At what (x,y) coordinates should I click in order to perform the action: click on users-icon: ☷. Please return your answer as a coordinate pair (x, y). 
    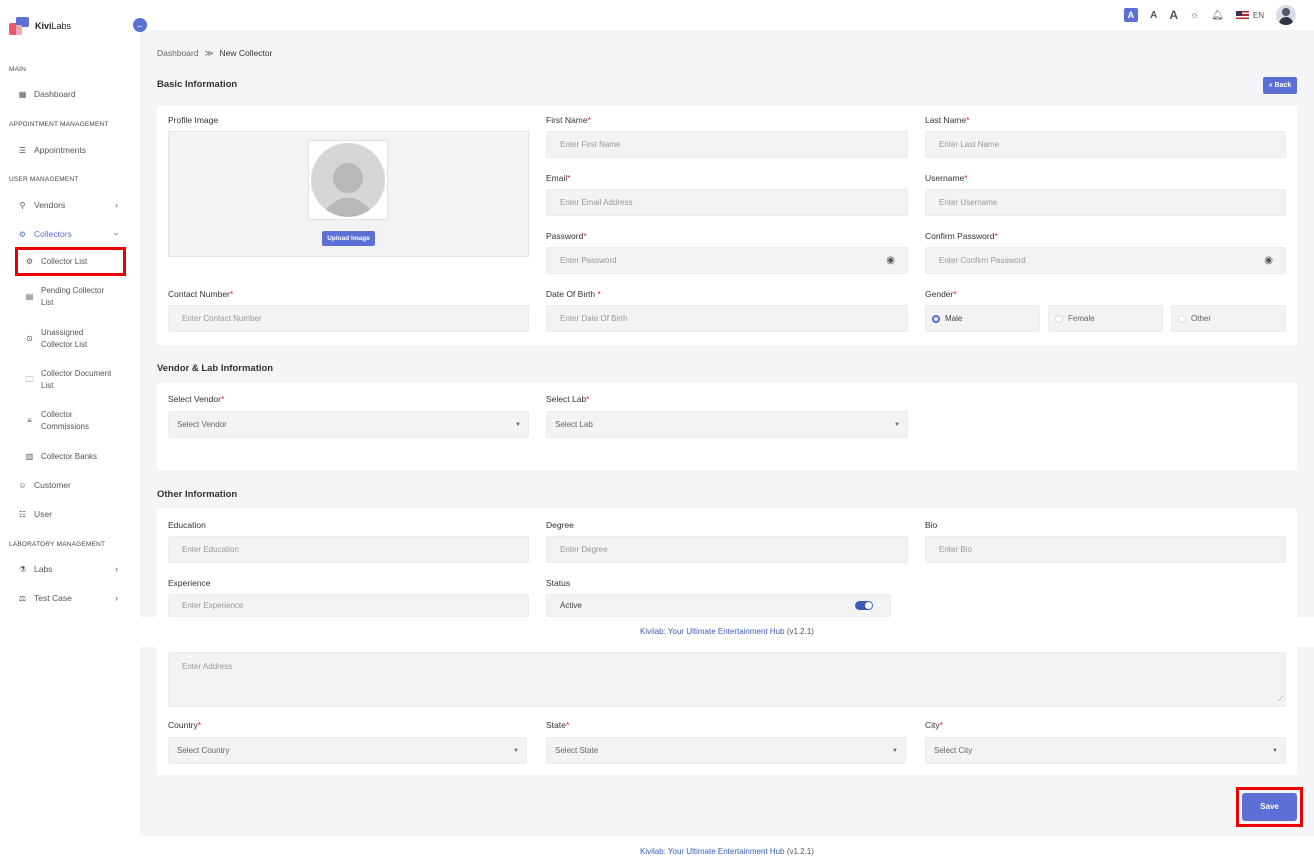
    Looking at the image, I should click on (22, 514).